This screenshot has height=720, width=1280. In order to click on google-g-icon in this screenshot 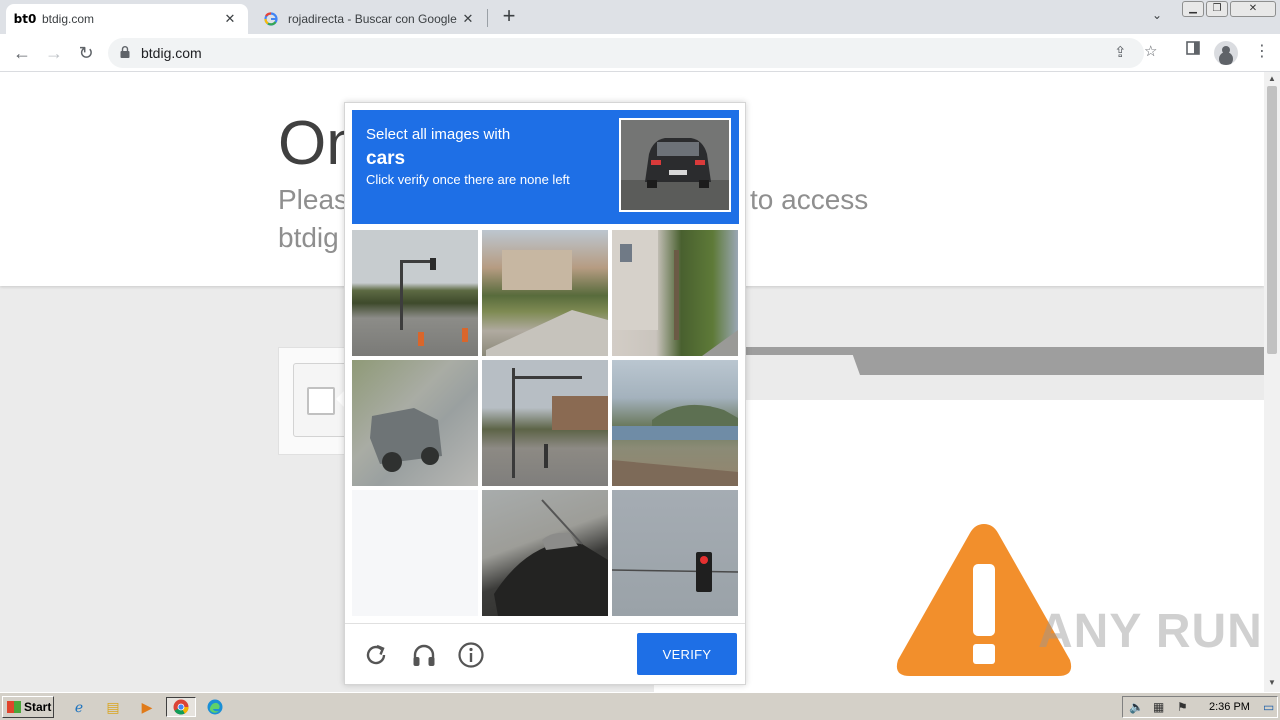, I will do `click(271, 19)`.